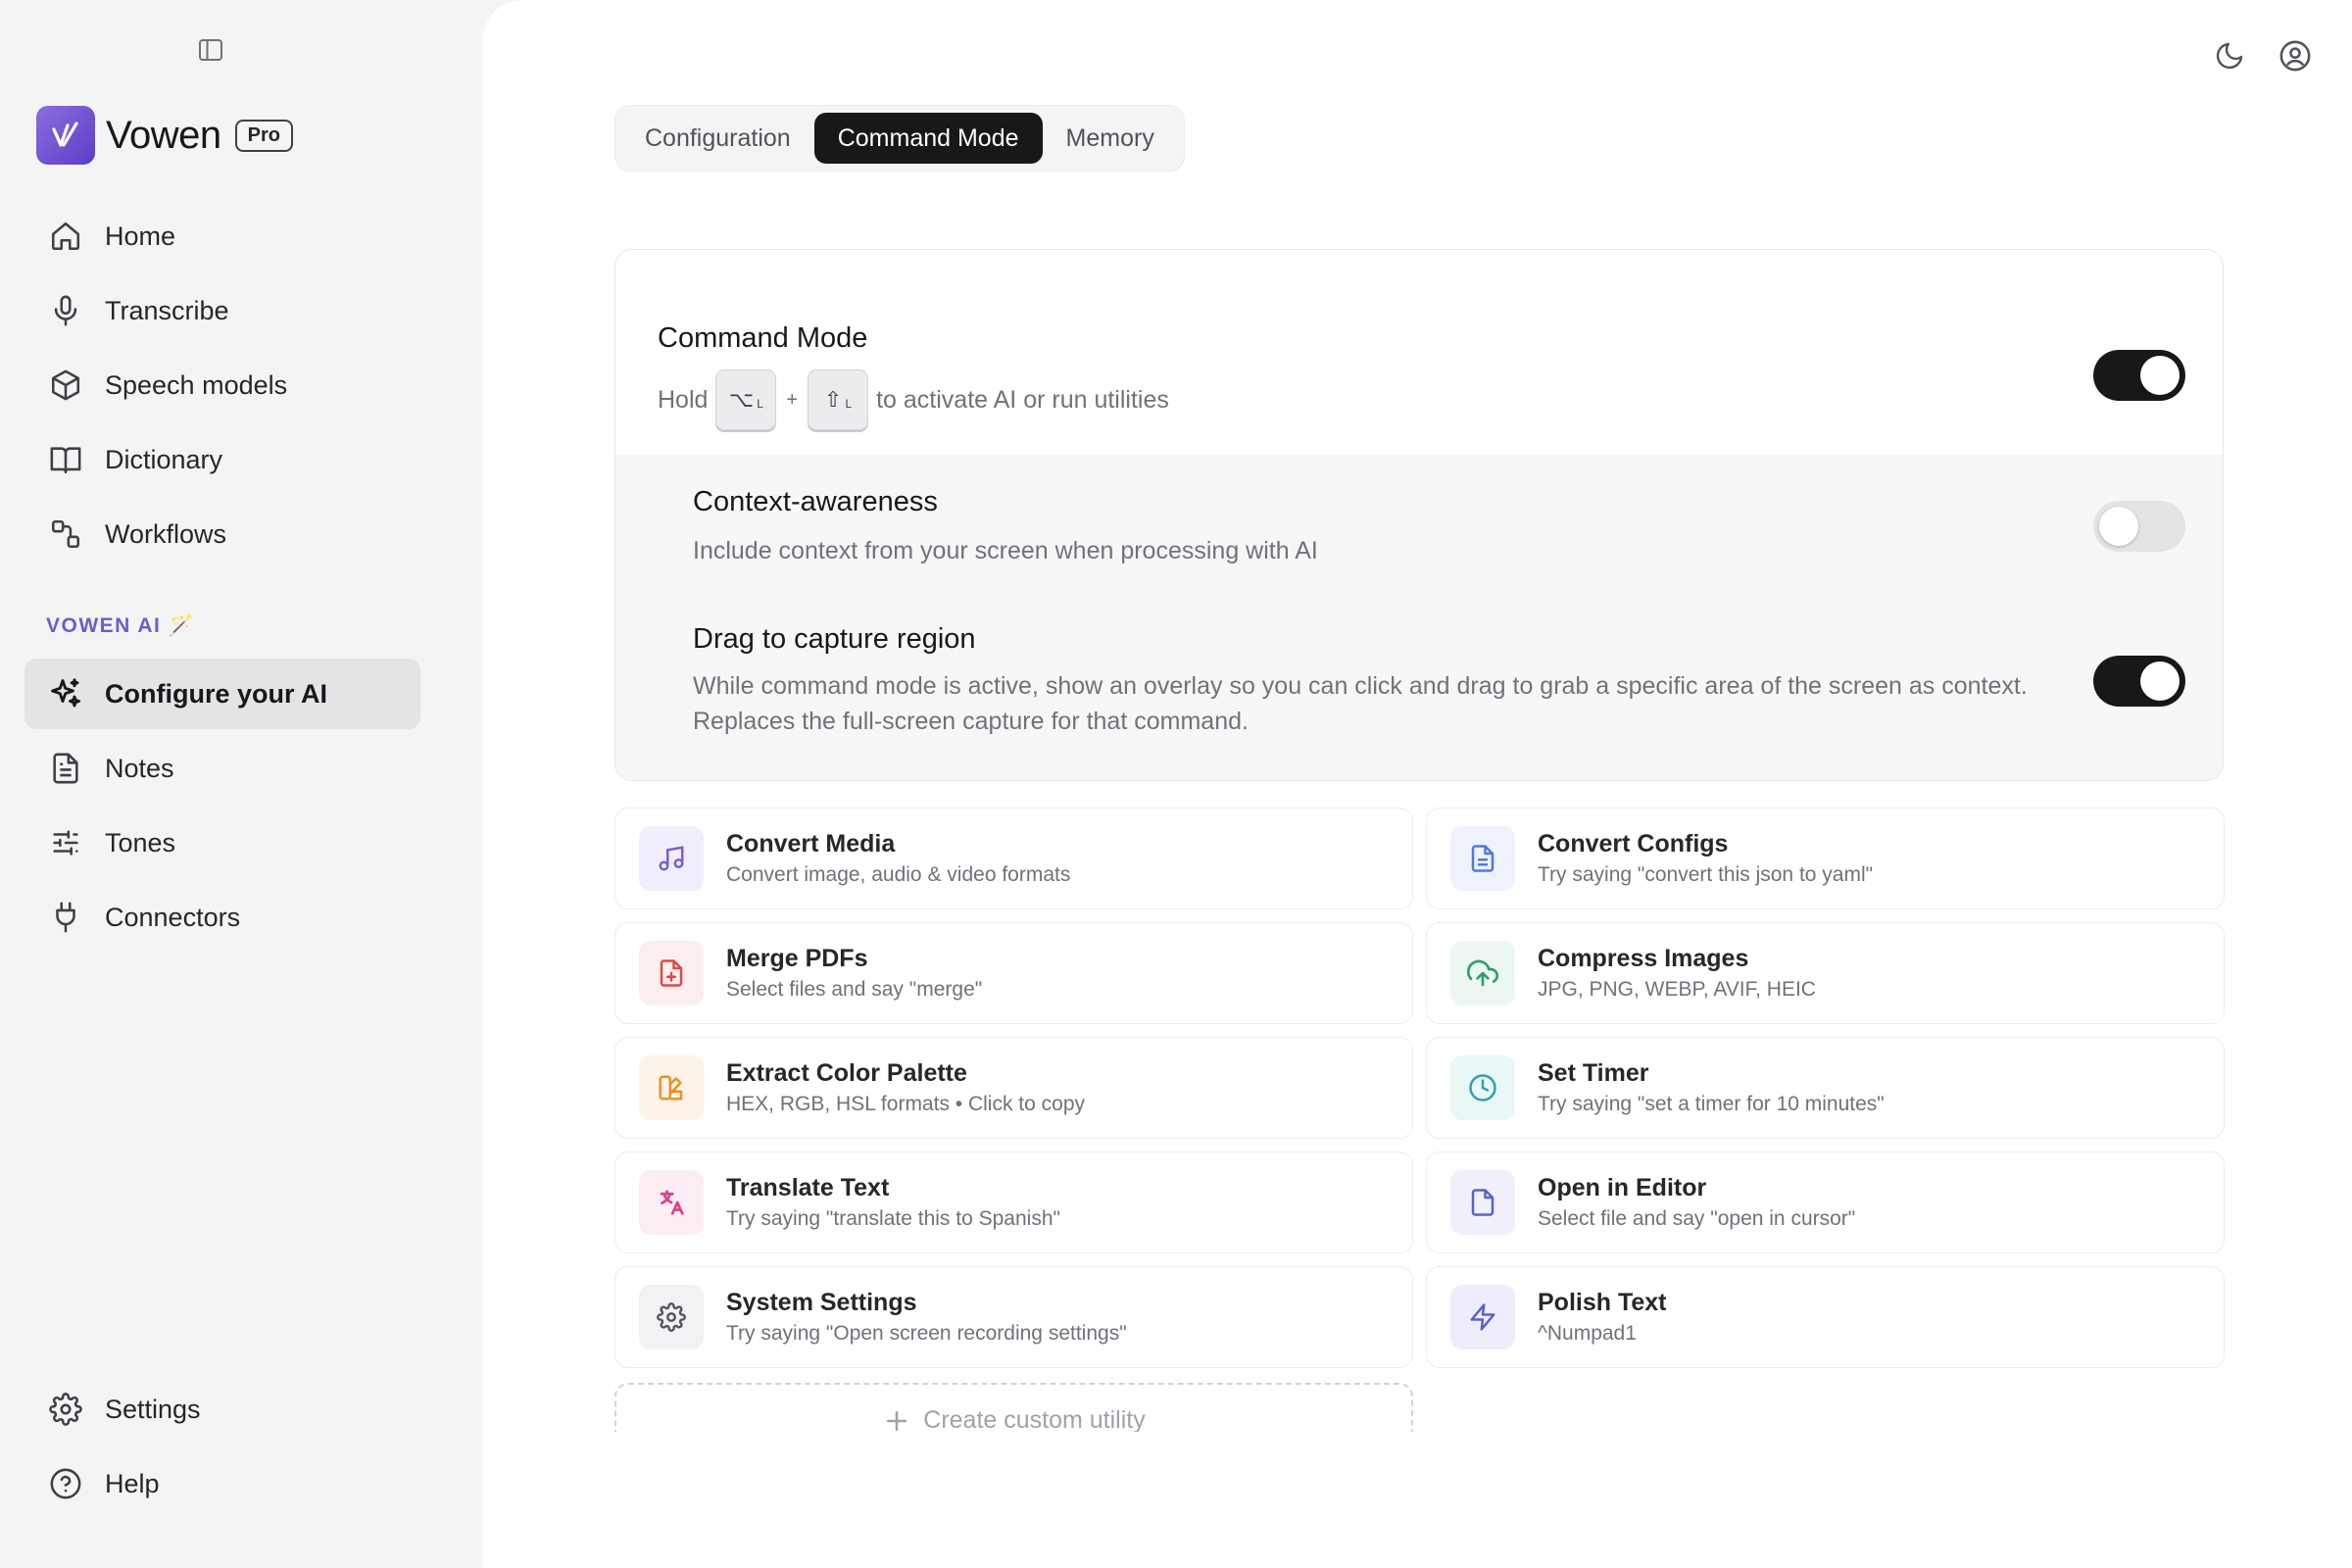 The width and height of the screenshot is (2352, 1568). I want to click on home-icon, so click(65, 236).